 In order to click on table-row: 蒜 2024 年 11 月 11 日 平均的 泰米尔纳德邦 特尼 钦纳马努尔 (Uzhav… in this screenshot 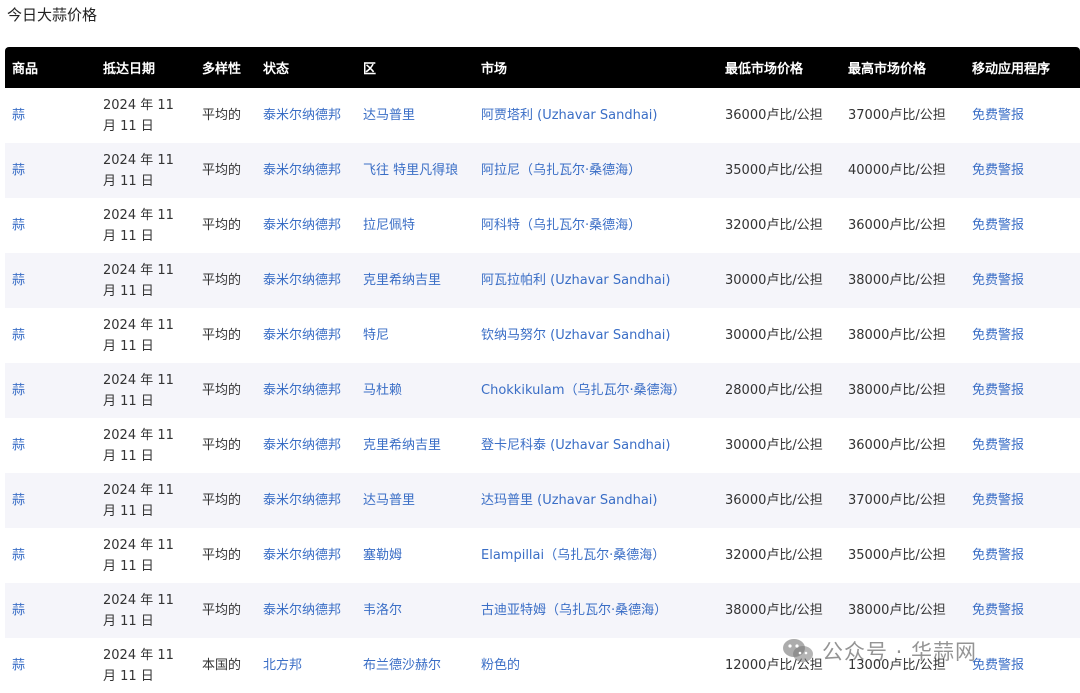, I will do `click(542, 335)`.